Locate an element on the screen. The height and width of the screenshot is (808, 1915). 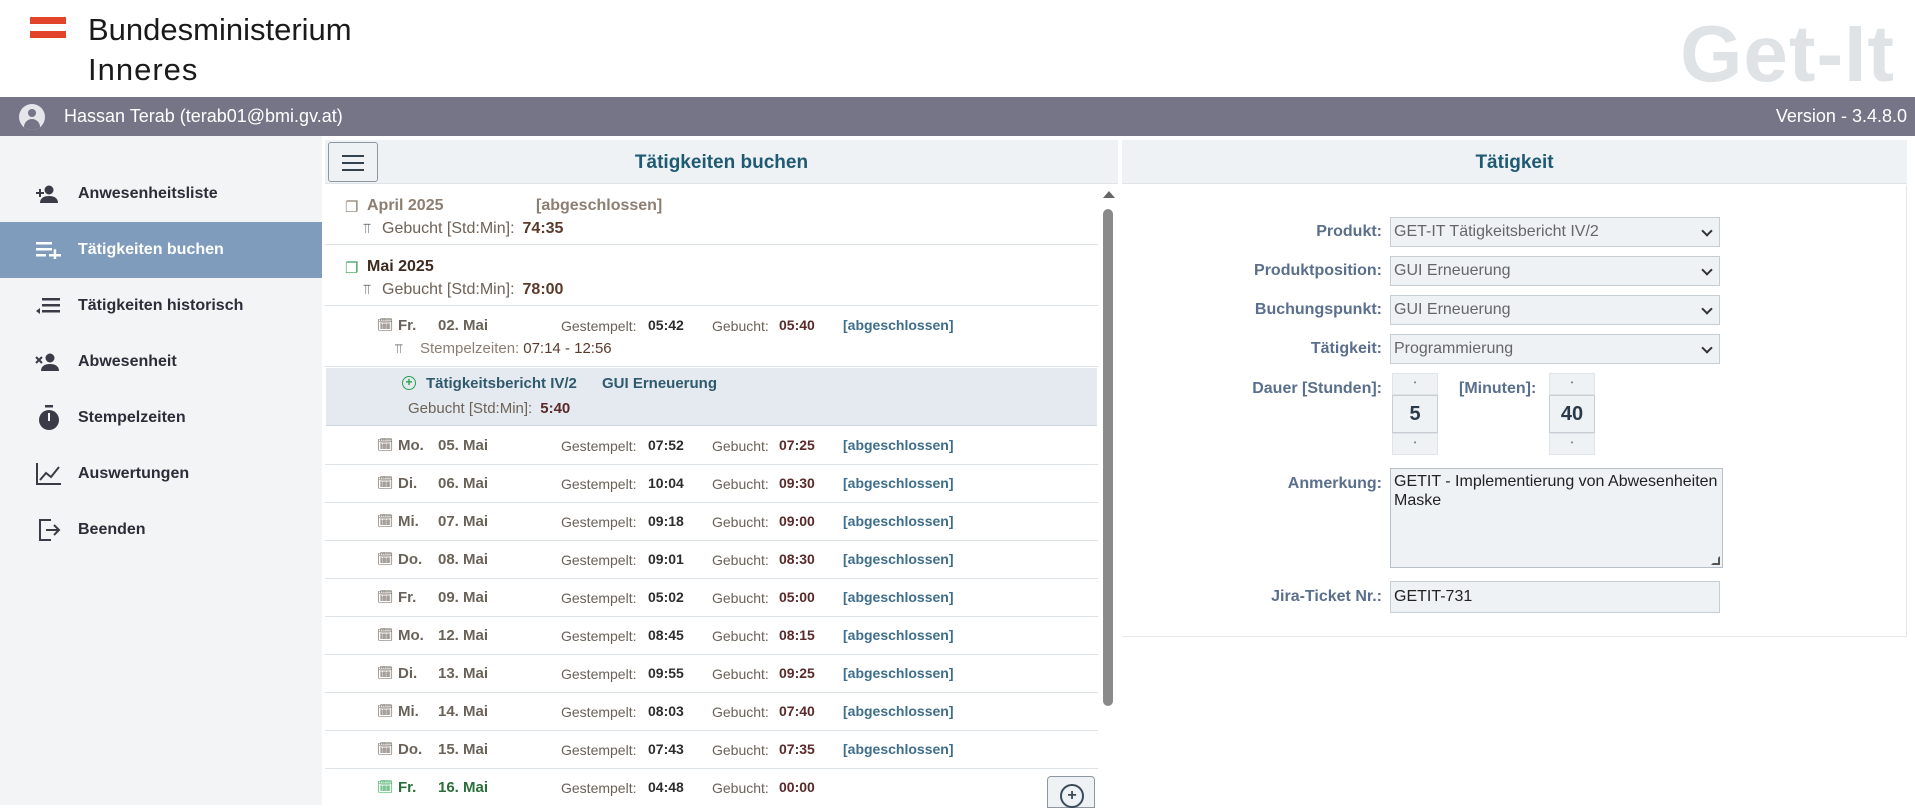
sidebar-item-anwesenheitsliste: Anwesenheitsliste is located at coordinates (161, 194).